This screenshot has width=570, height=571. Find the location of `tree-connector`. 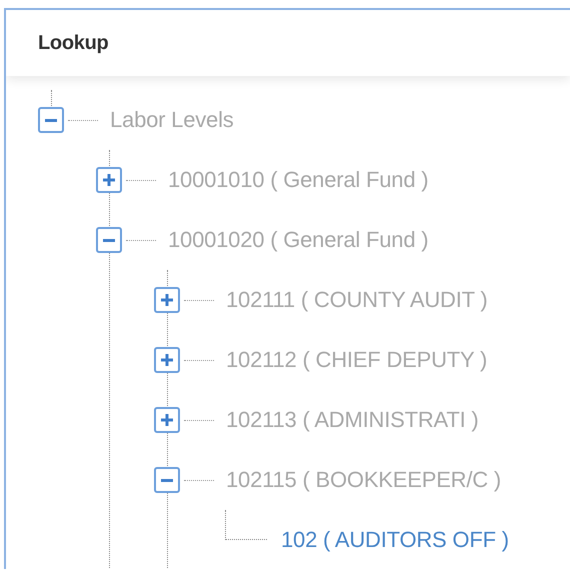

tree-connector is located at coordinates (246, 525).